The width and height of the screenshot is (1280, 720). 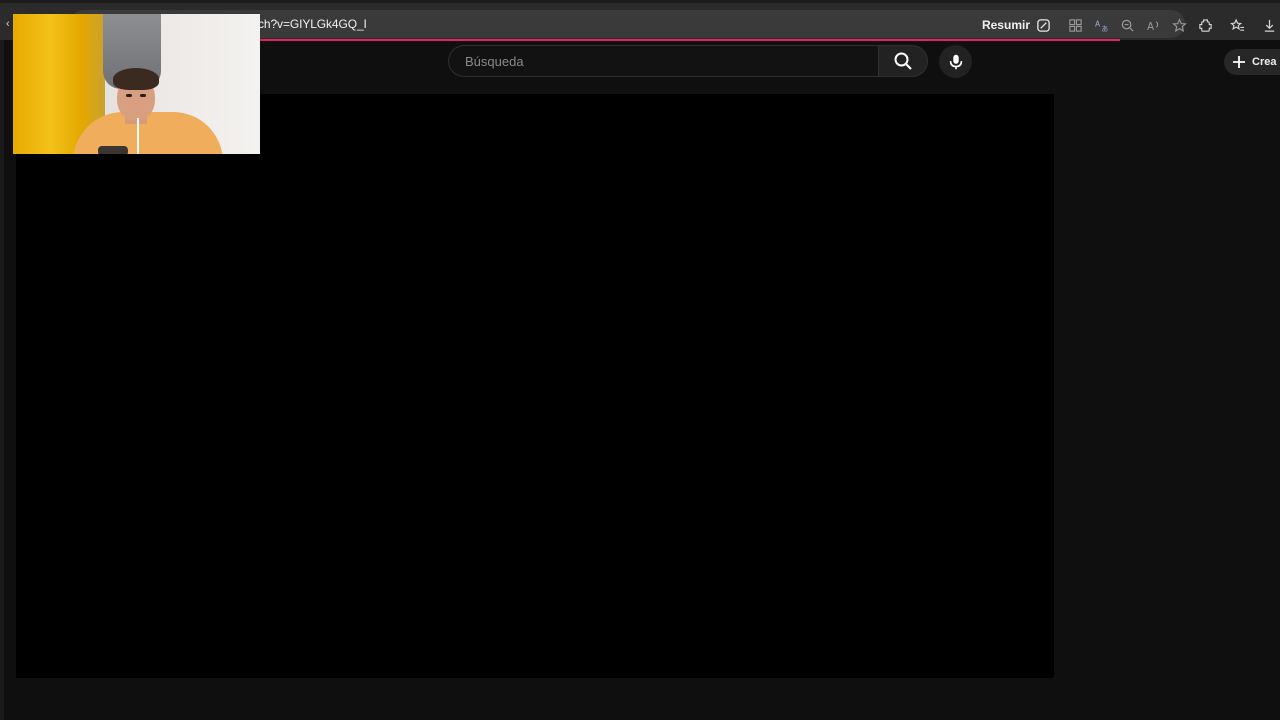 What do you see at coordinates (9, 24) in the screenshot?
I see `back-arrow-icon: ‹` at bounding box center [9, 24].